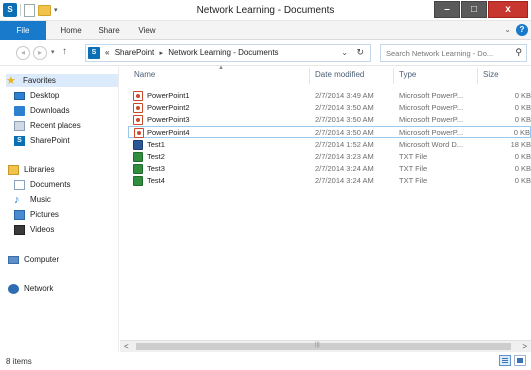 This screenshot has width=531, height=370. What do you see at coordinates (19, 229) in the screenshot?
I see `videos-icon` at bounding box center [19, 229].